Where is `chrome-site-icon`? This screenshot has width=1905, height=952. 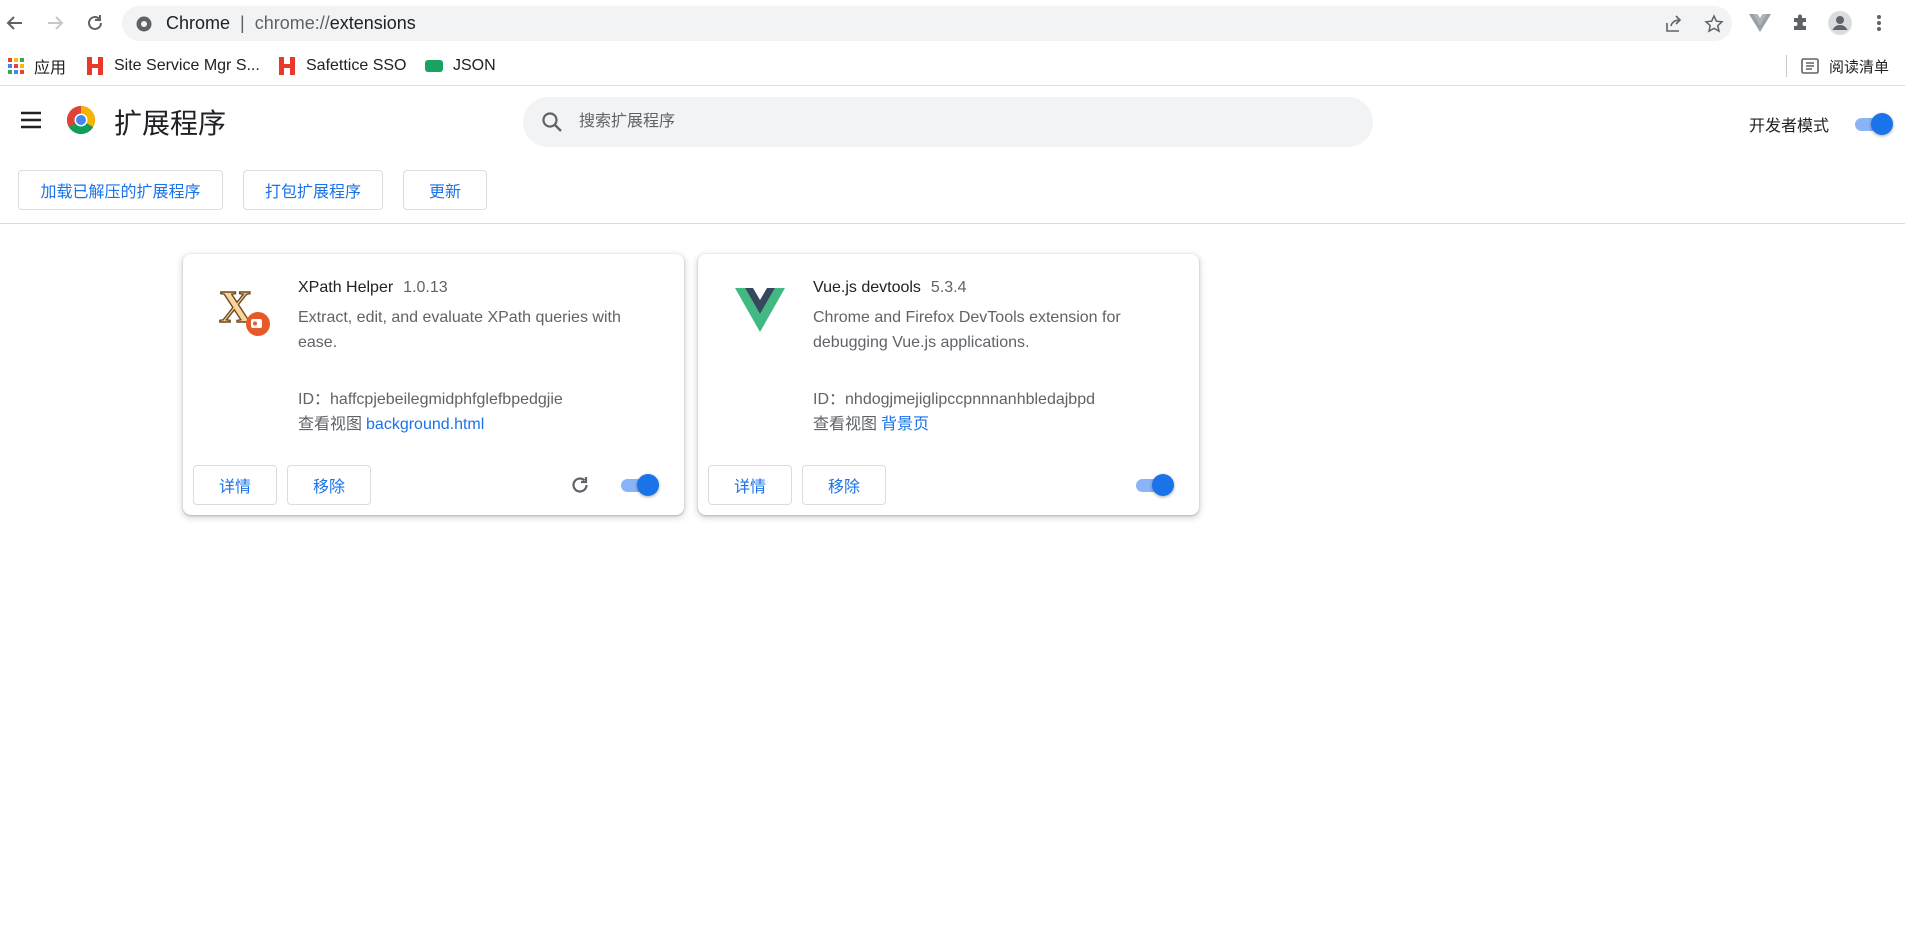 chrome-site-icon is located at coordinates (144, 24).